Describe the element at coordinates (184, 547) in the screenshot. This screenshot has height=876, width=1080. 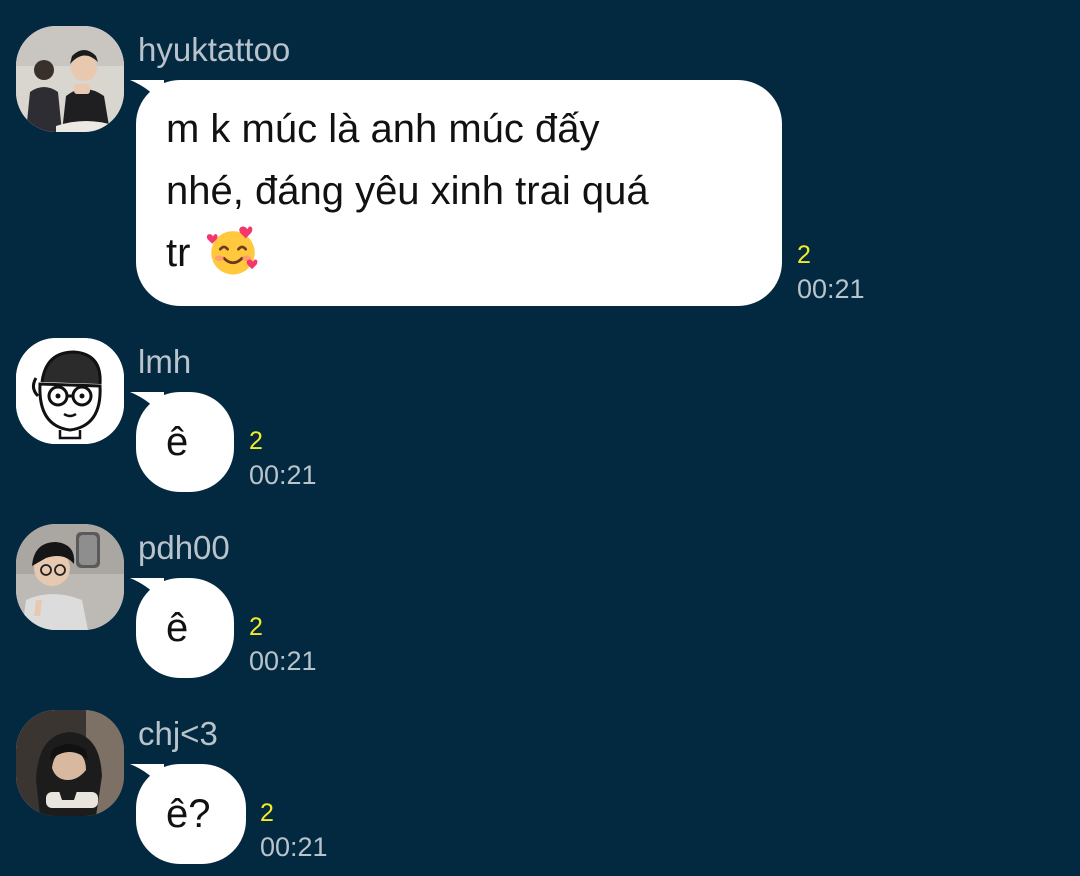
I see `sender-name: pdh00` at that location.